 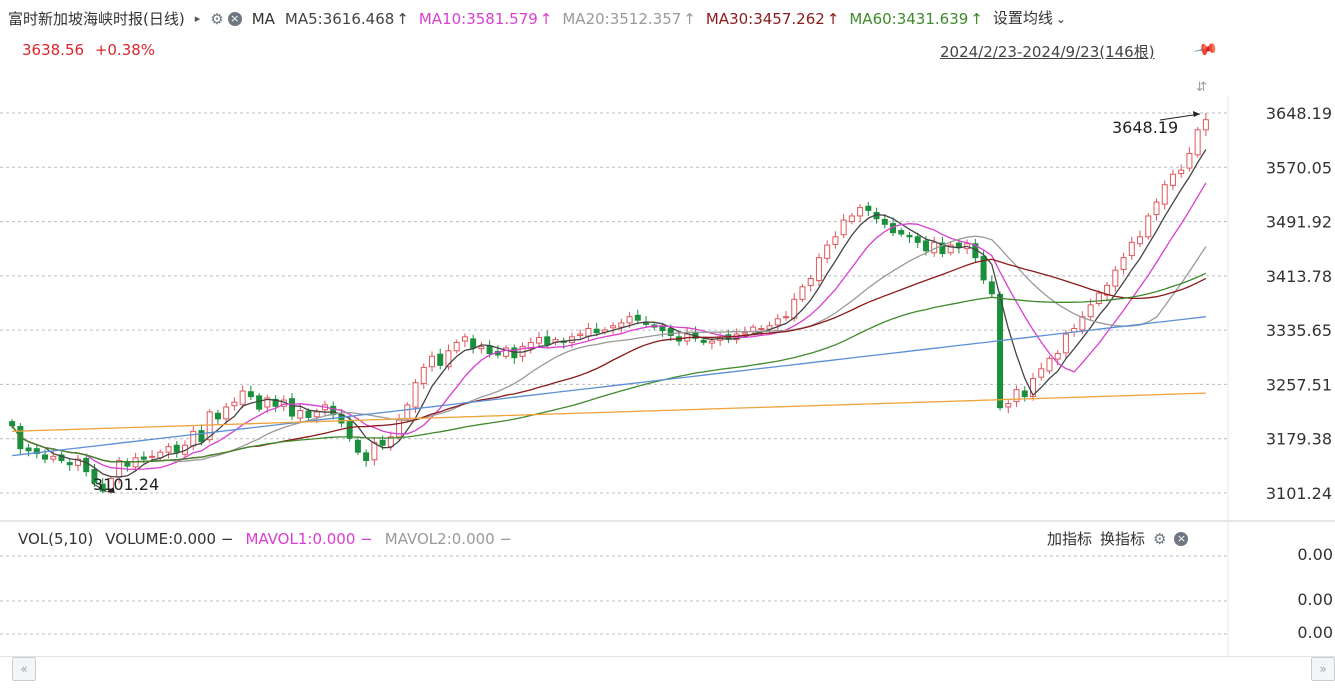 I want to click on change-indicator-button: 换指标, so click(x=1122, y=539).